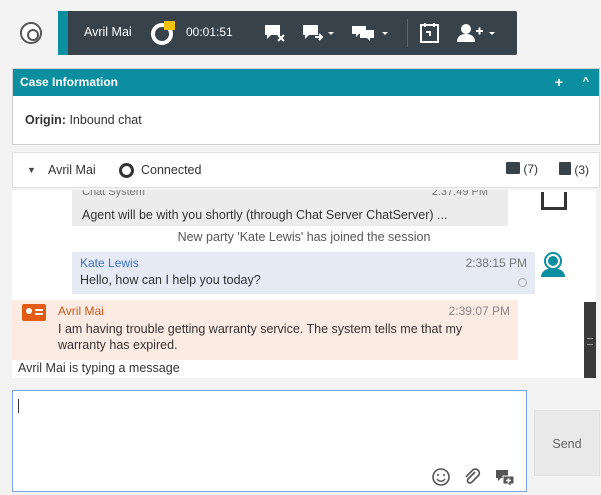 The height and width of the screenshot is (495, 601). Describe the element at coordinates (105, 120) in the screenshot. I see `origin-value: Inbound chat` at that location.